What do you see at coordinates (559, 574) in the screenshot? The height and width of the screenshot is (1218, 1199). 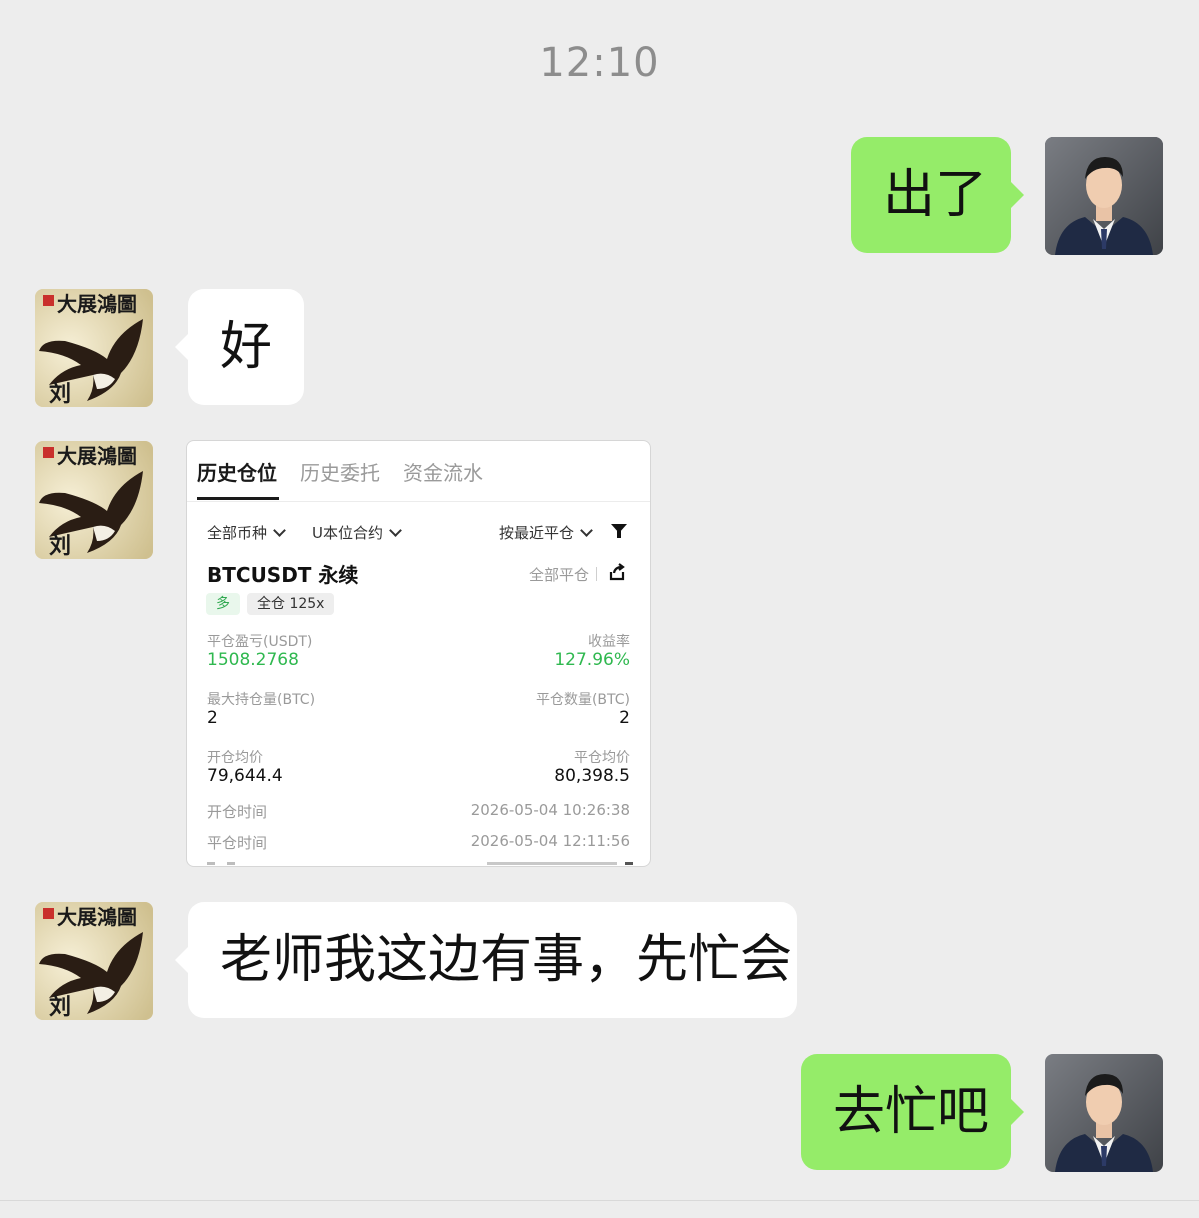 I see `close-all-link: 全部平仓` at bounding box center [559, 574].